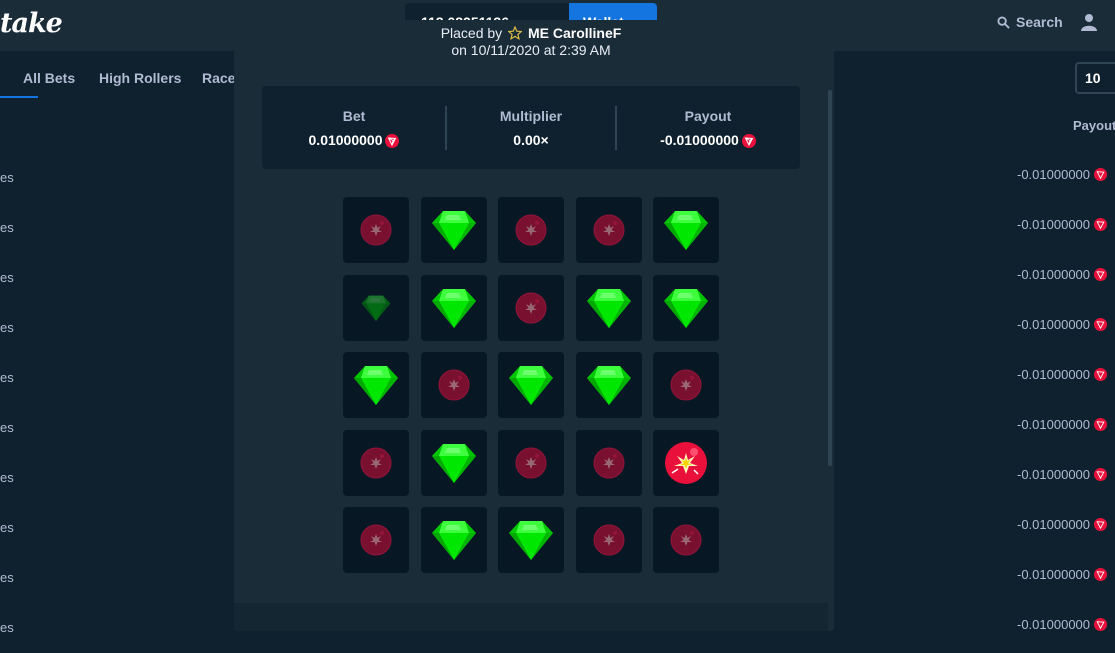 This screenshot has height=653, width=1115. What do you see at coordinates (354, 127) in the screenshot?
I see `stat-bet: Bet 0.01000000` at bounding box center [354, 127].